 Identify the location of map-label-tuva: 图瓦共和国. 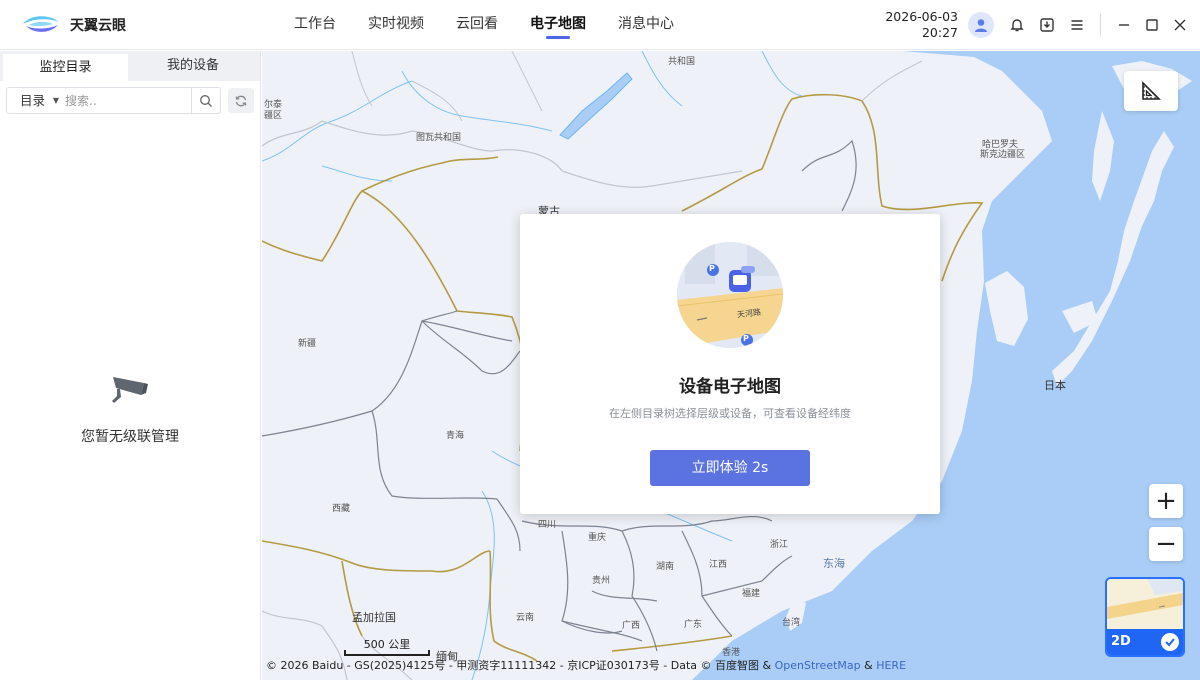
(439, 138).